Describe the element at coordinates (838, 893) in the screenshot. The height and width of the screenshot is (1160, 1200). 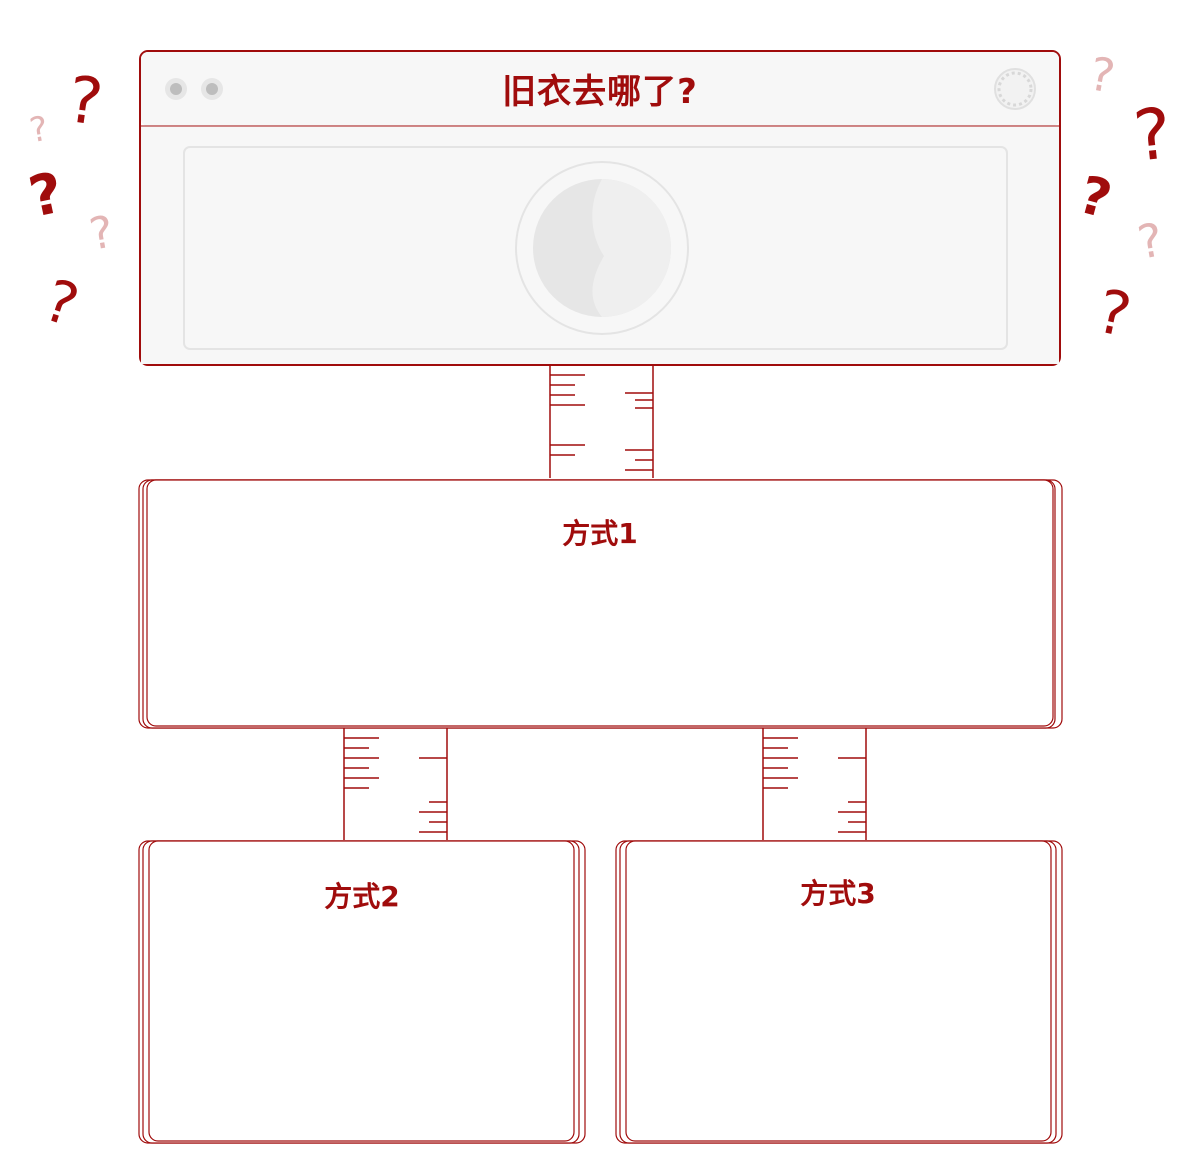
I see `box-label-3: 方式3` at that location.